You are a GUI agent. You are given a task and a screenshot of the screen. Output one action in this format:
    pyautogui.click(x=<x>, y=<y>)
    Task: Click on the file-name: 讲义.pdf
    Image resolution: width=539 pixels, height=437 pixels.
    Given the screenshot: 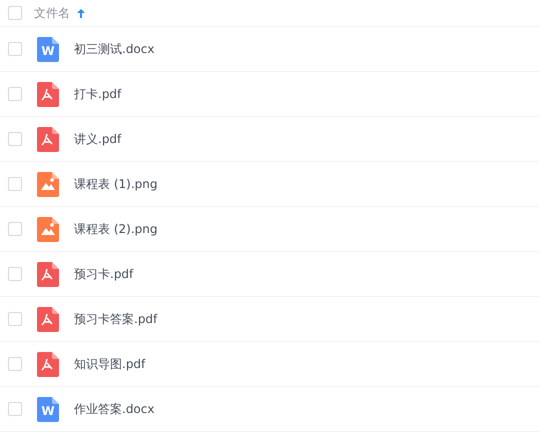 What is the action you would take?
    pyautogui.click(x=98, y=139)
    